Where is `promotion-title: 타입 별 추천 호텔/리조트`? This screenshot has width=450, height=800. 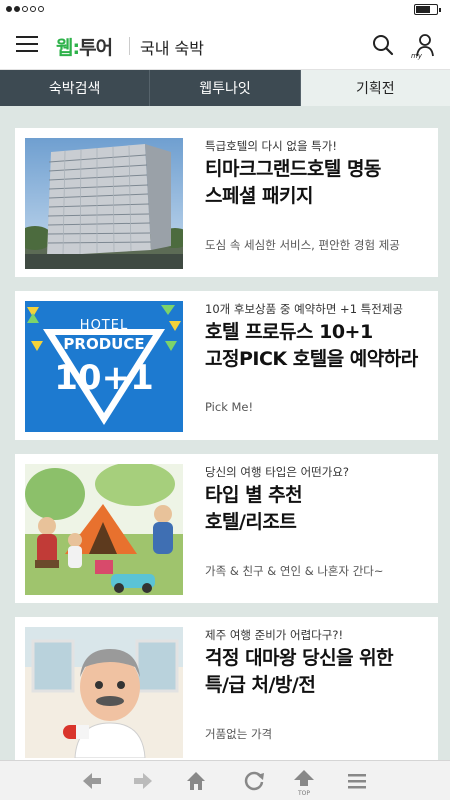
promotion-title: 타입 별 추천 호텔/리조트 is located at coordinates (254, 508).